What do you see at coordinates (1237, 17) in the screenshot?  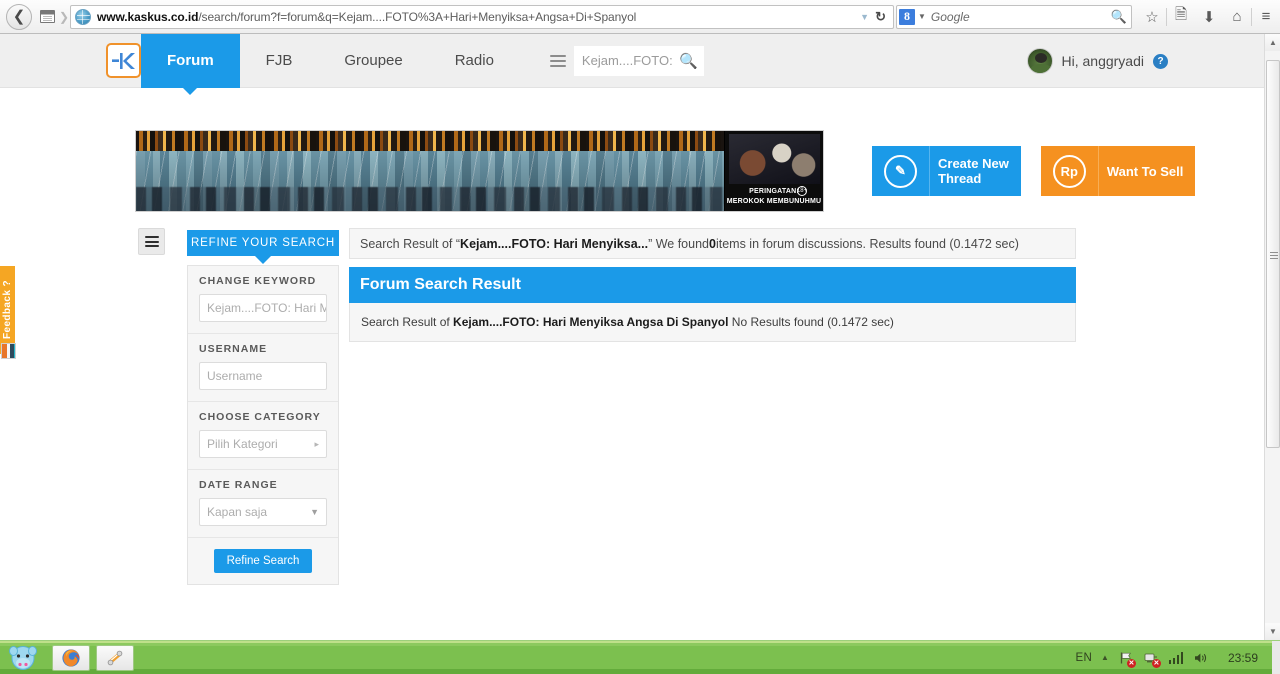 I see `home-icon: ⌂` at bounding box center [1237, 17].